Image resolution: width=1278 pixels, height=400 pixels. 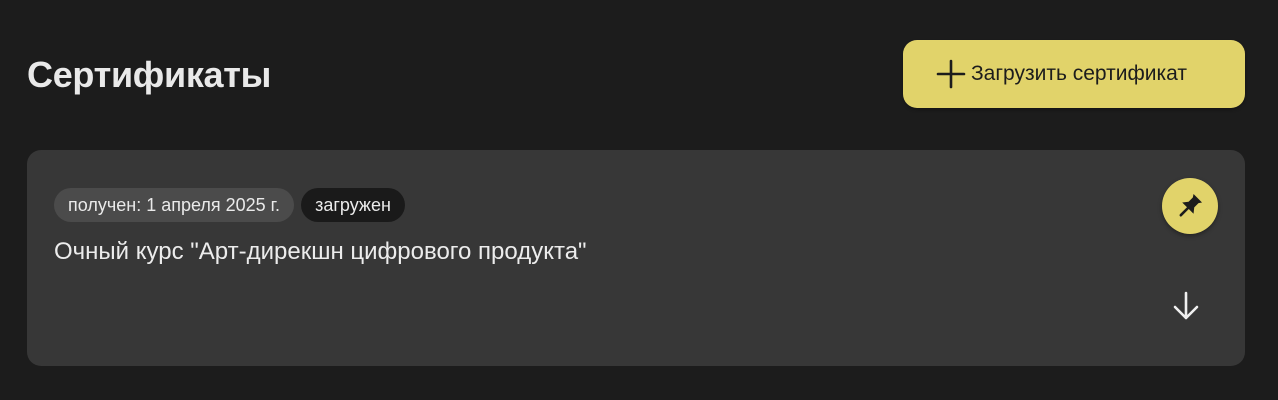 What do you see at coordinates (951, 74) in the screenshot?
I see `plus-icon` at bounding box center [951, 74].